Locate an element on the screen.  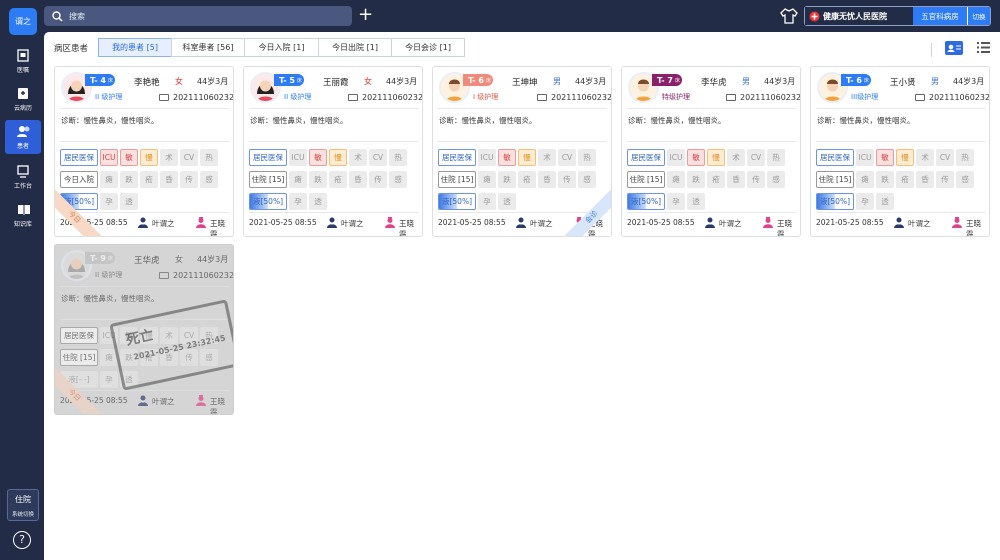
help-icon: ? is located at coordinates (22, 540).